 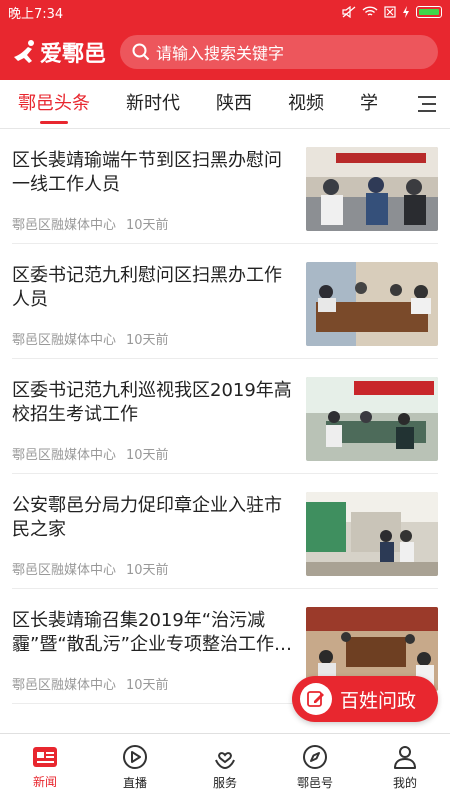 What do you see at coordinates (349, 12) in the screenshot?
I see `mute-icon` at bounding box center [349, 12].